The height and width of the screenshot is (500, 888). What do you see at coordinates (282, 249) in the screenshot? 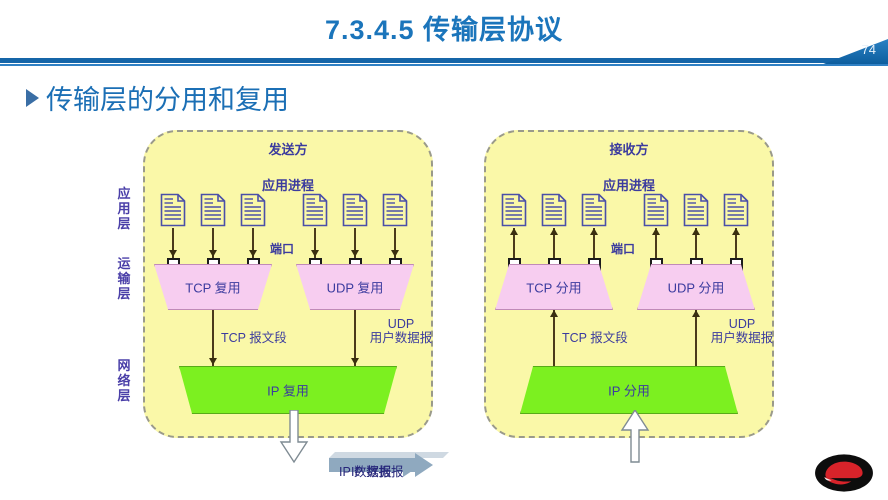
I see `sender-port-label: 端口` at bounding box center [282, 249].